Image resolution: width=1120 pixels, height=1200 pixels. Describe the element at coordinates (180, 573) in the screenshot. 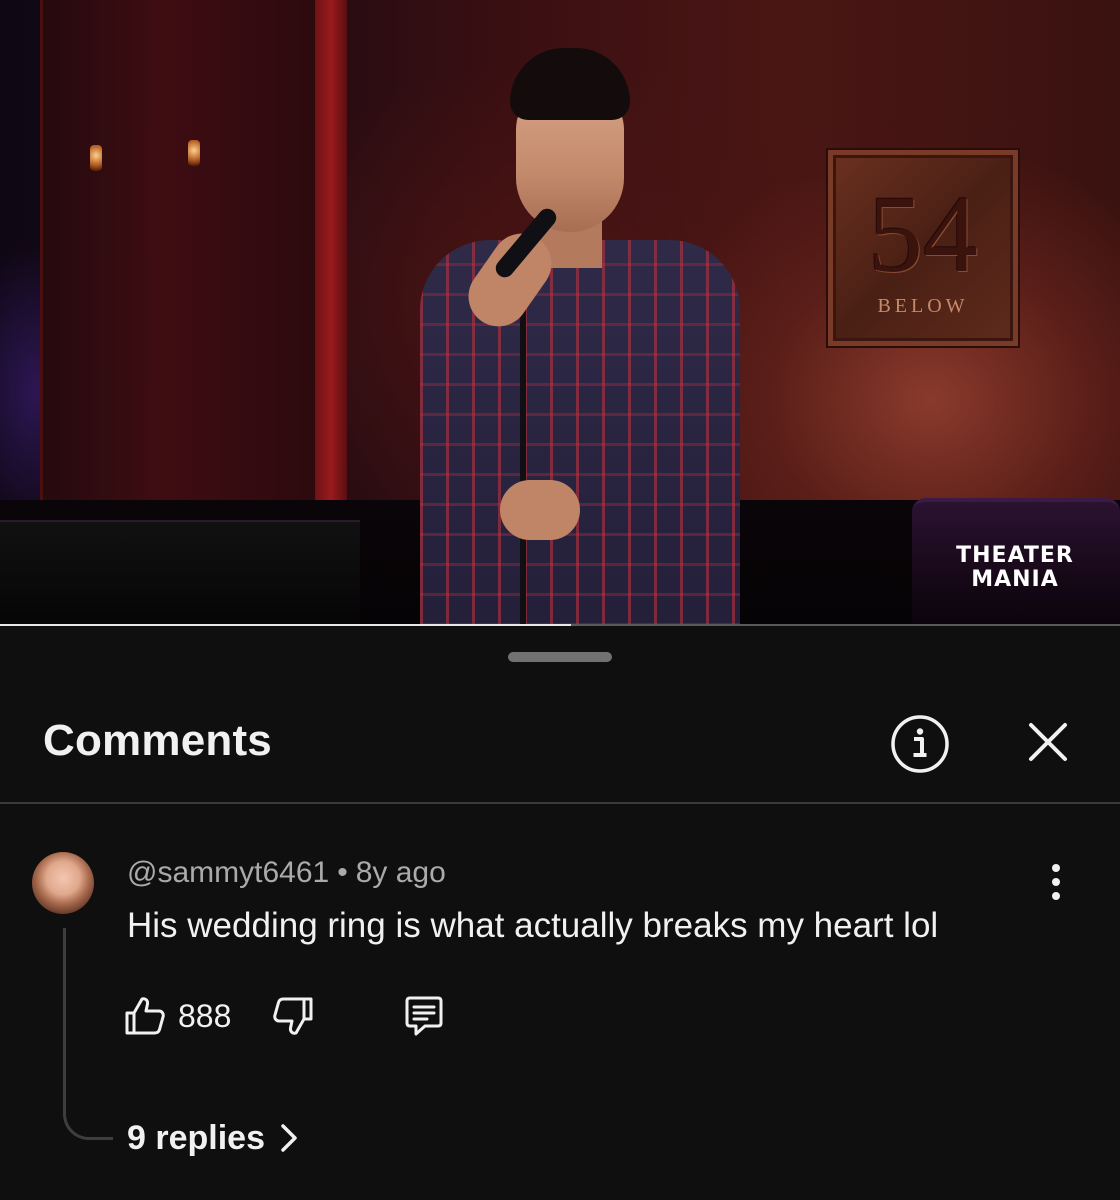

I see `piano` at that location.